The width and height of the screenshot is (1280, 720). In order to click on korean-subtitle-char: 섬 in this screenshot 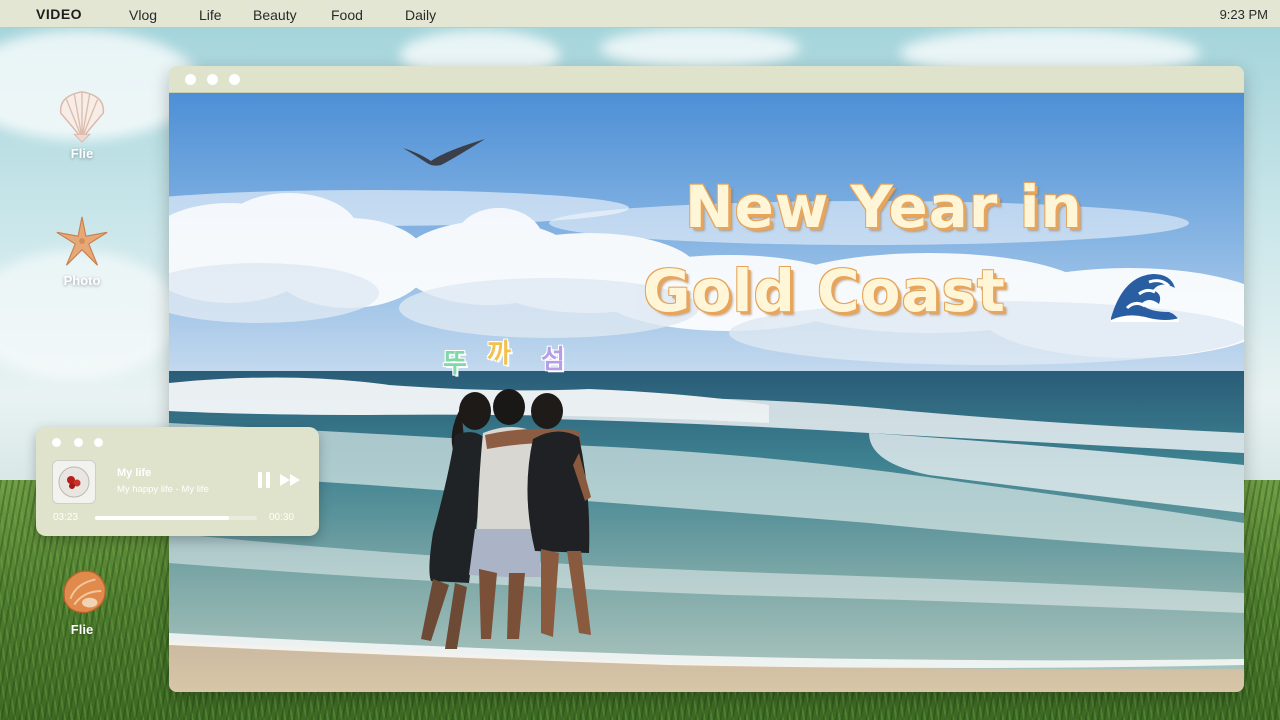, I will do `click(553, 360)`.